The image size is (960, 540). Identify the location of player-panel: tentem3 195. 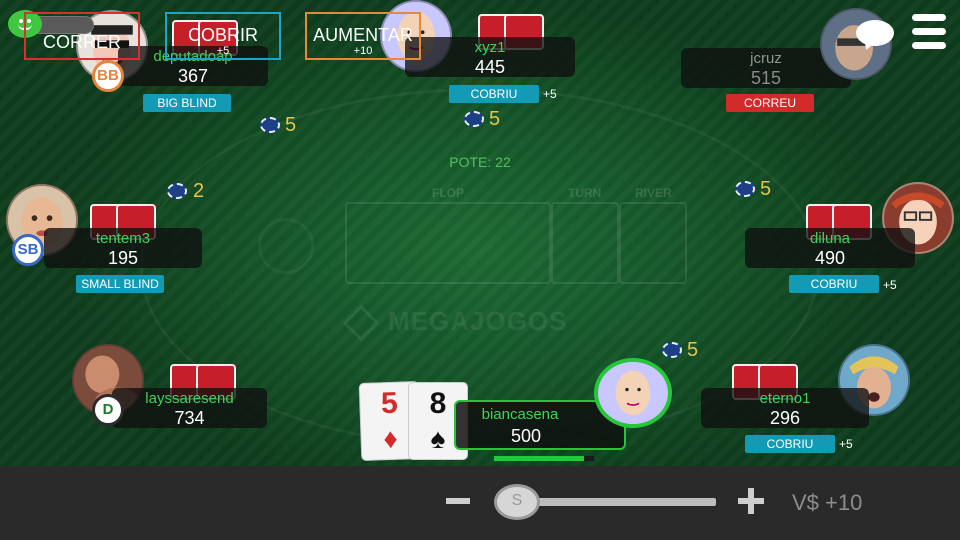
(123, 248).